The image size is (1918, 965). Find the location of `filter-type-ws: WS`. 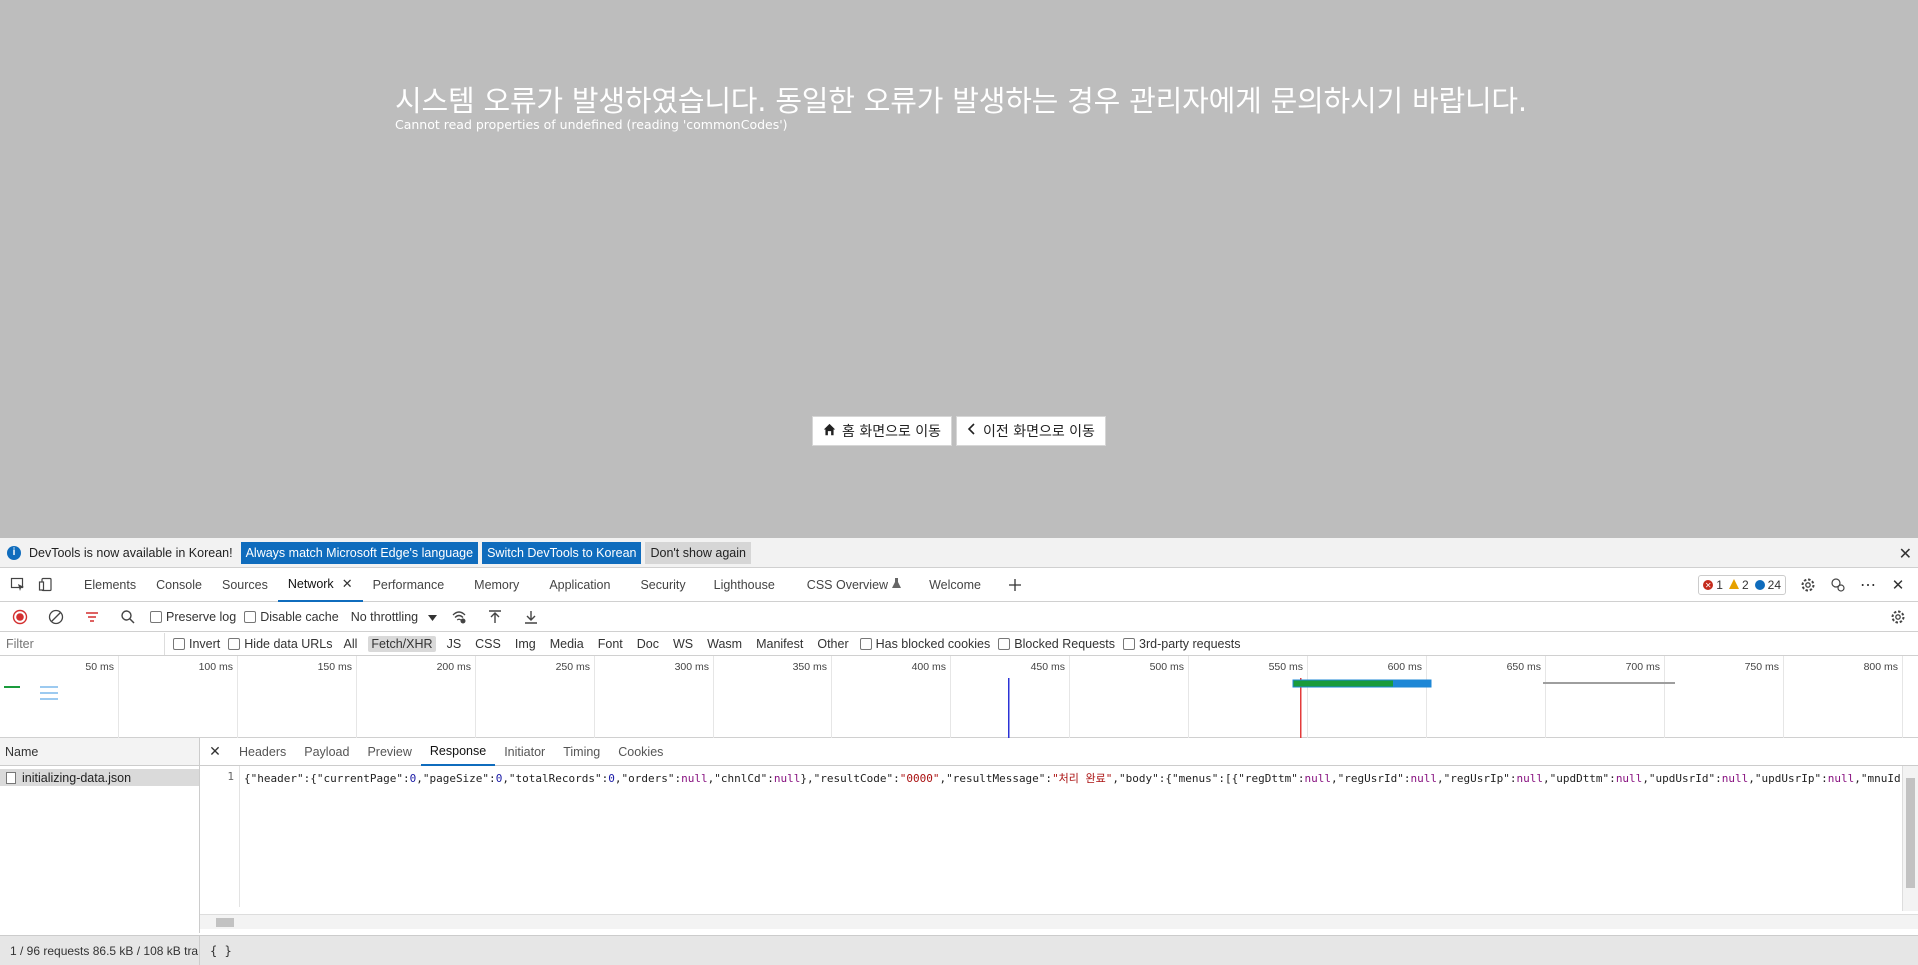

filter-type-ws: WS is located at coordinates (683, 644).